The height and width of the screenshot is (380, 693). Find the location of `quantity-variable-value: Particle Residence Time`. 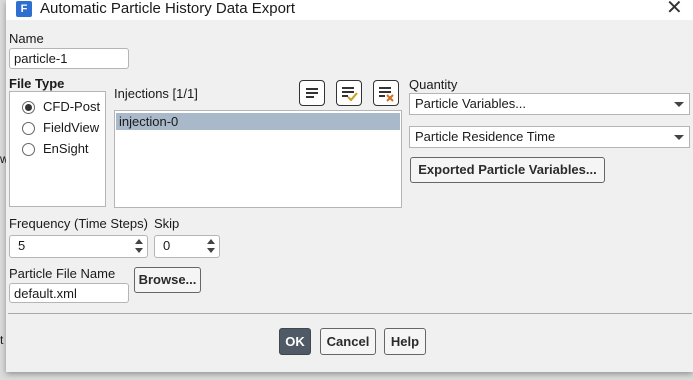

quantity-variable-value: Particle Residence Time is located at coordinates (485, 136).